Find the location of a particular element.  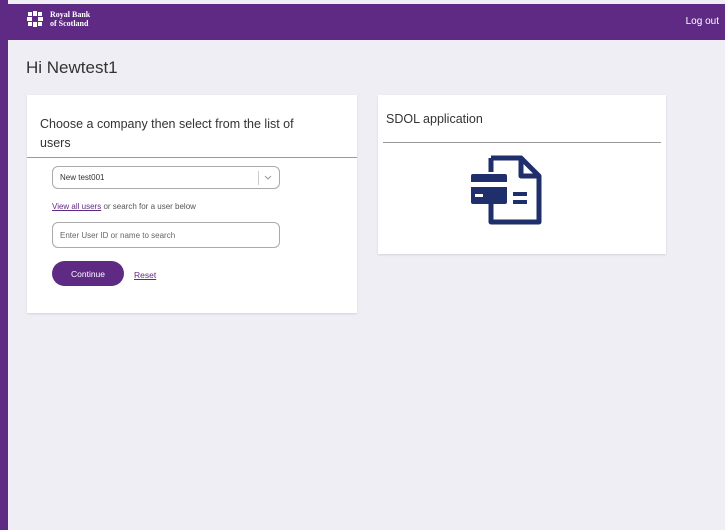

brand-logo: Royal Bank of Scotland is located at coordinates (58, 19).